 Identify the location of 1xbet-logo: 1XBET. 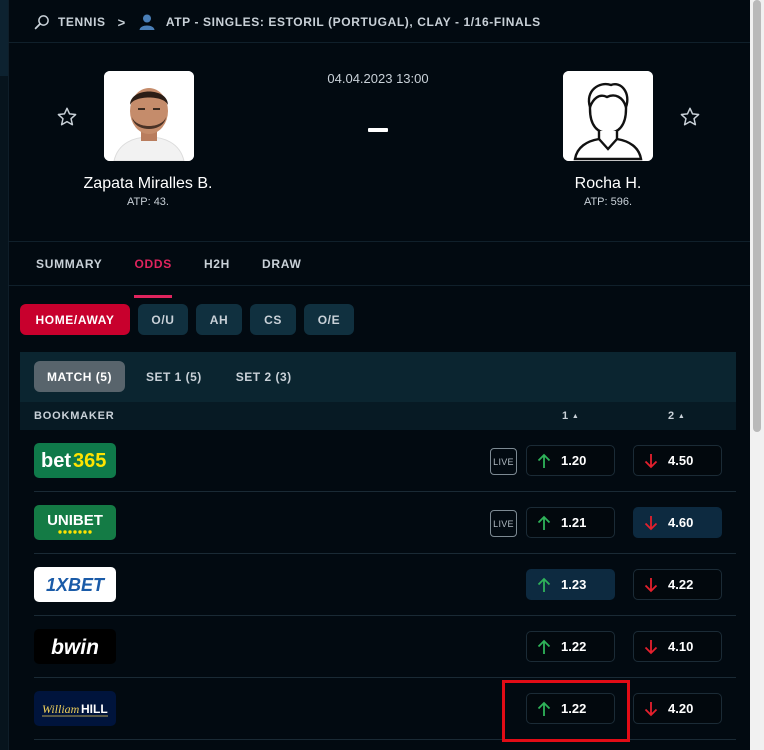
(75, 584).